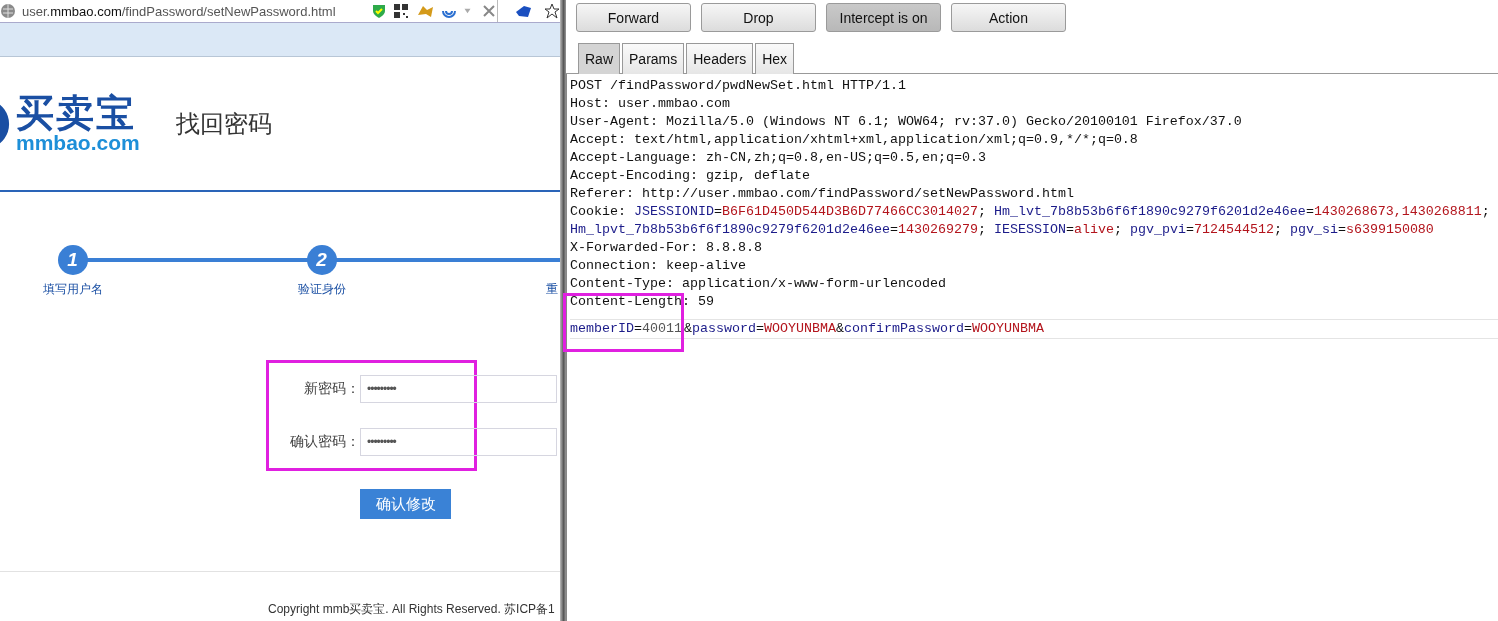 The height and width of the screenshot is (621, 1498). Describe the element at coordinates (411, 609) in the screenshot. I see `copyright-text: Copyright mmb买卖宝. All Rights Reserved. 苏ICP备1` at that location.